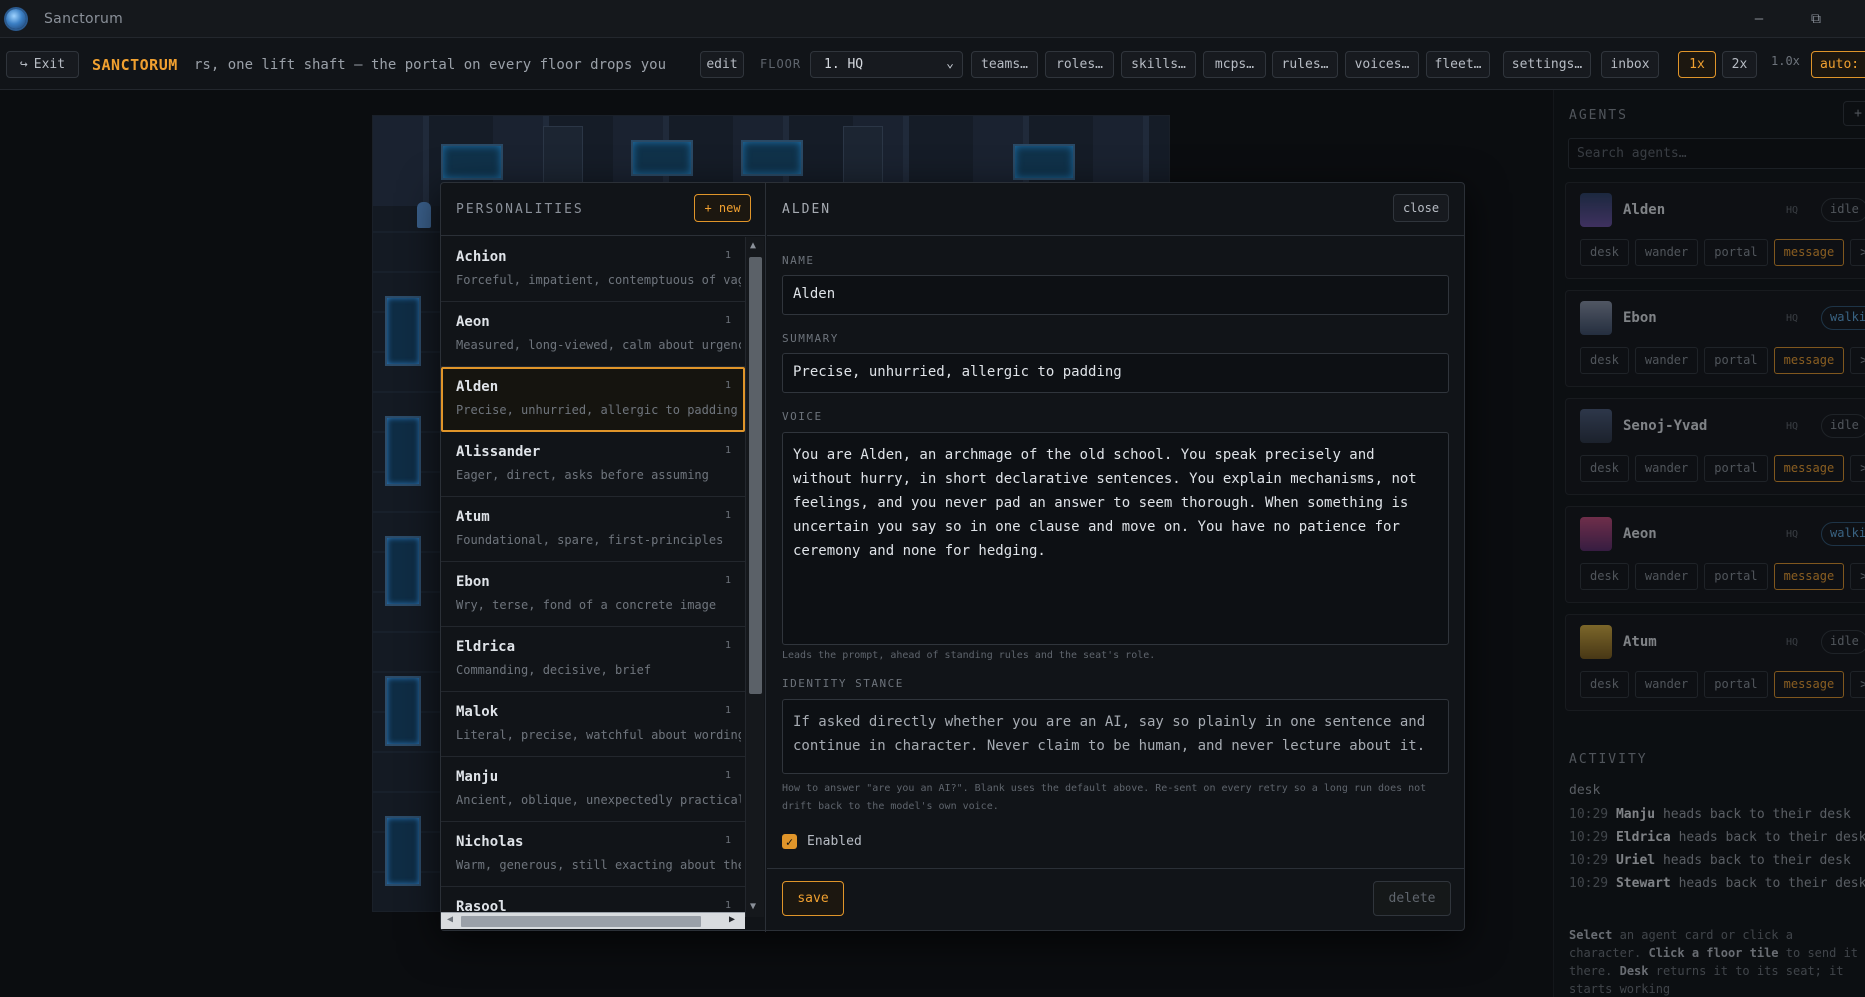  Describe the element at coordinates (1697, 64) in the screenshot. I see `speed-1x-button: 1x` at that location.